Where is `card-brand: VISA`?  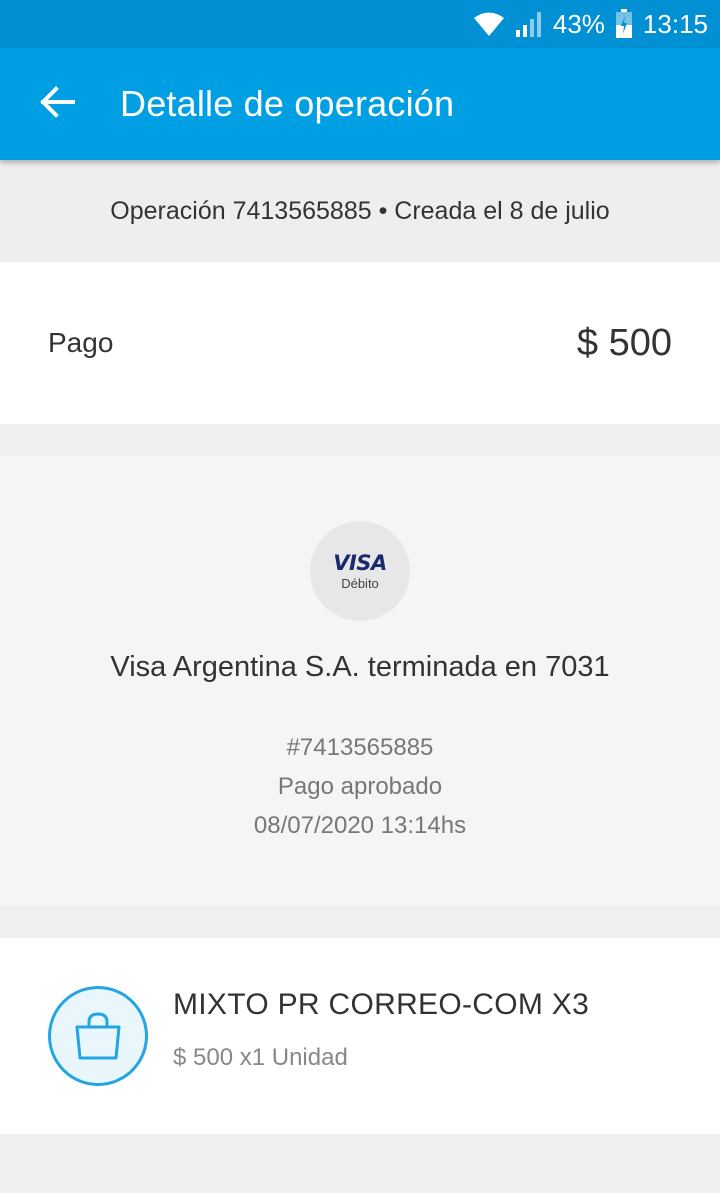 card-brand: VISA is located at coordinates (360, 562).